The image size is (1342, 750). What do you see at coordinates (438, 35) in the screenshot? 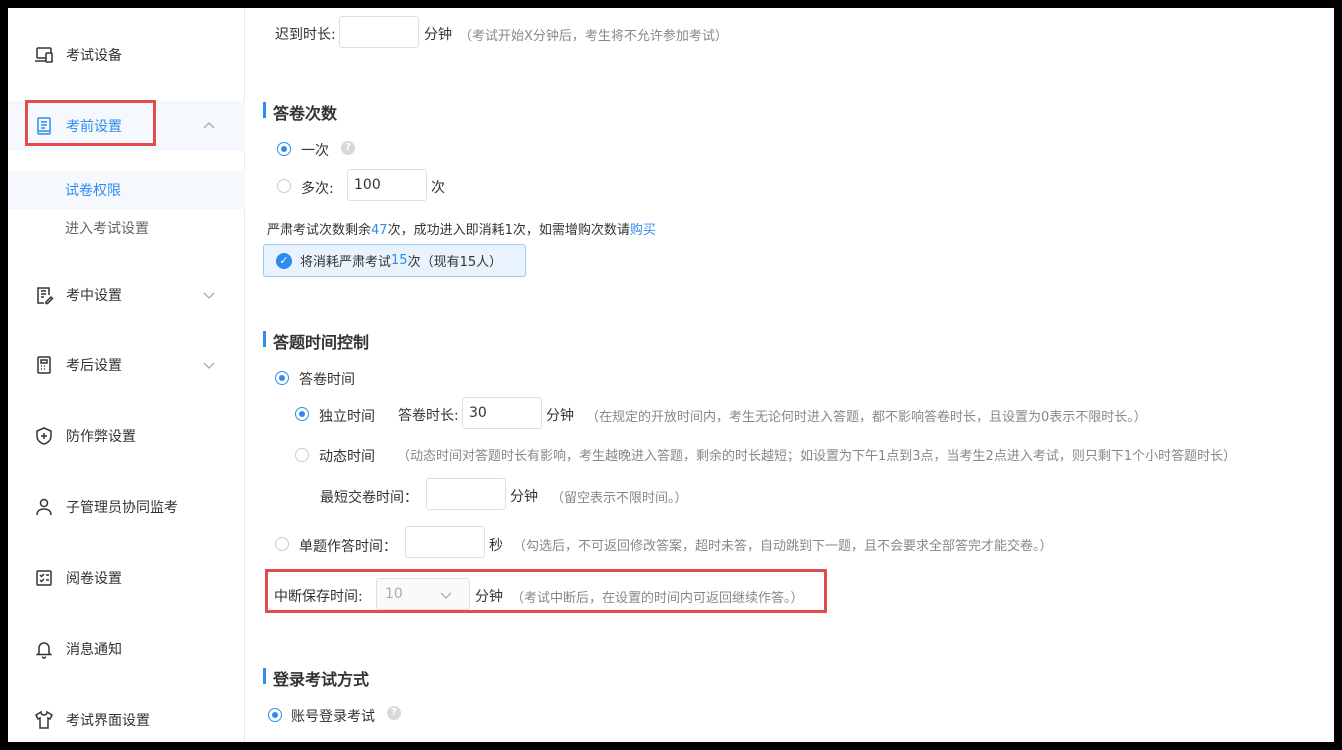
I see `late-duration-unit: 分钟` at bounding box center [438, 35].